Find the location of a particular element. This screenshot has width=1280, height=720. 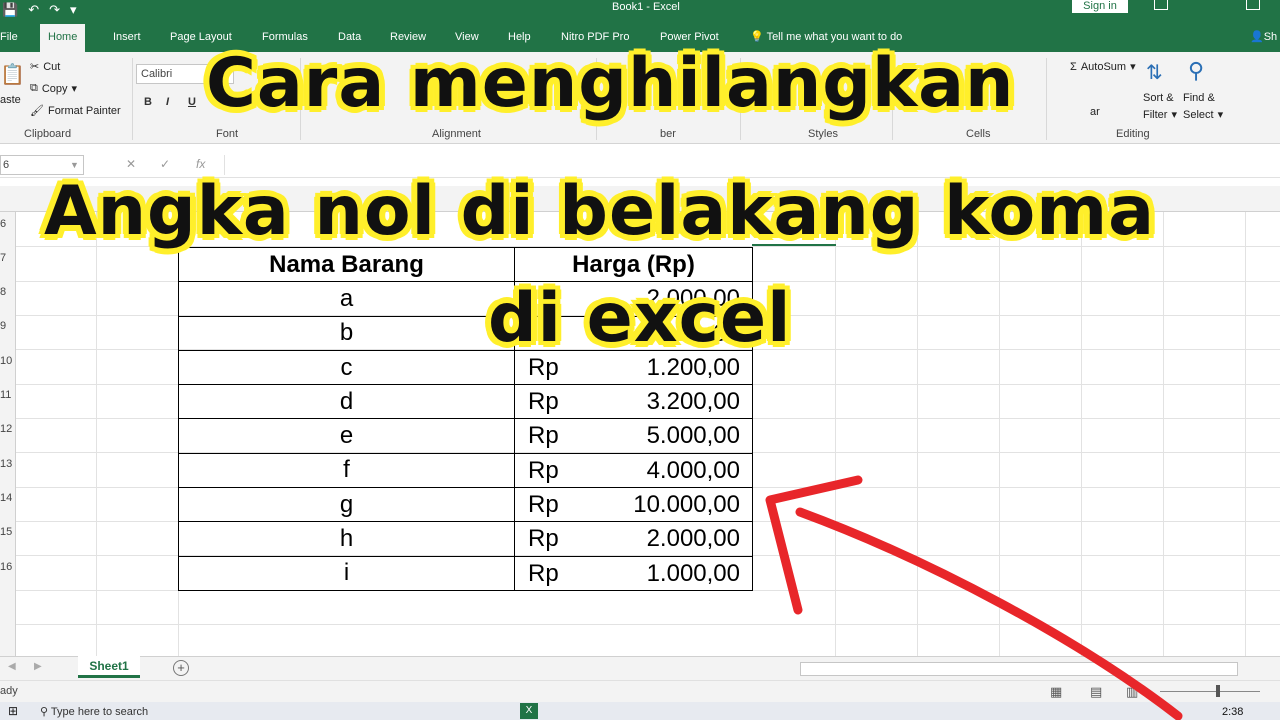

column-header-nama-barang: Nama Barang is located at coordinates (346, 264).